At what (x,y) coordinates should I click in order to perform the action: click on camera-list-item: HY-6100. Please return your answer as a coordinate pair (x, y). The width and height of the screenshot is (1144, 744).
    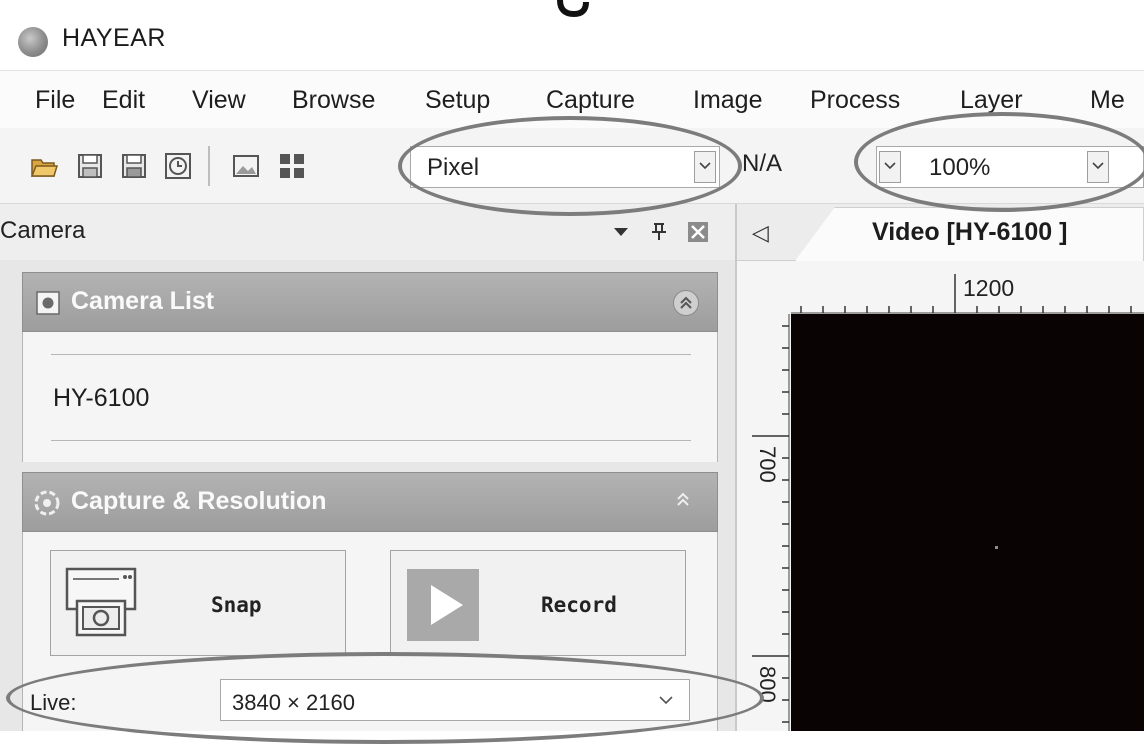
    Looking at the image, I should click on (101, 398).